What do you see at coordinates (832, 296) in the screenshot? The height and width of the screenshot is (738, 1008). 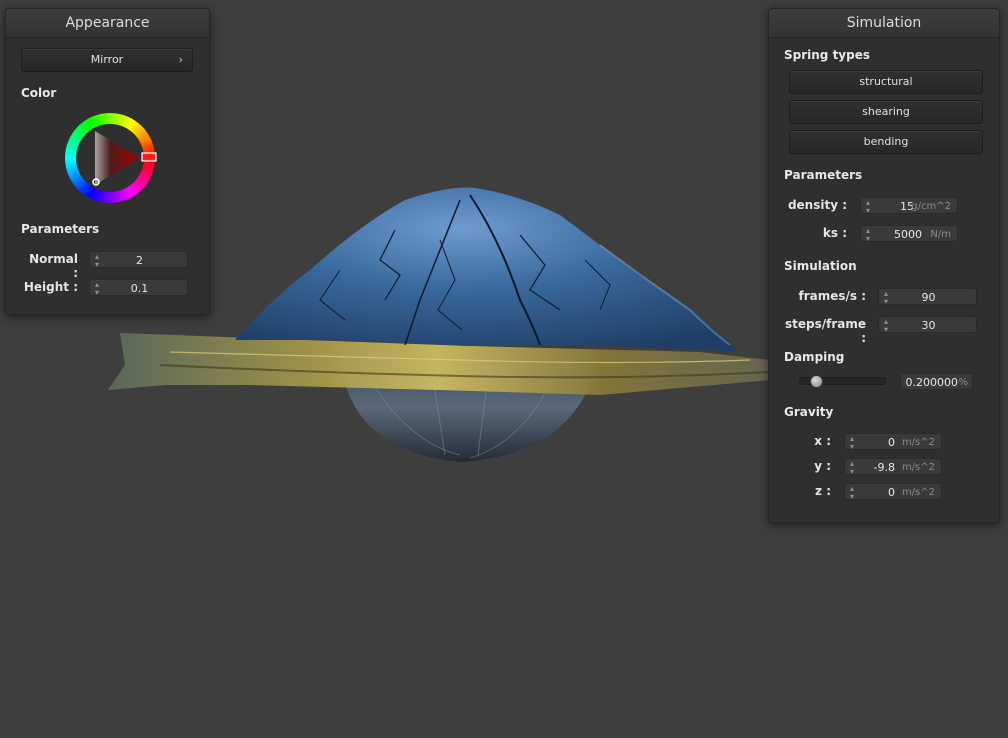 I see `frames-label: frames/s :` at bounding box center [832, 296].